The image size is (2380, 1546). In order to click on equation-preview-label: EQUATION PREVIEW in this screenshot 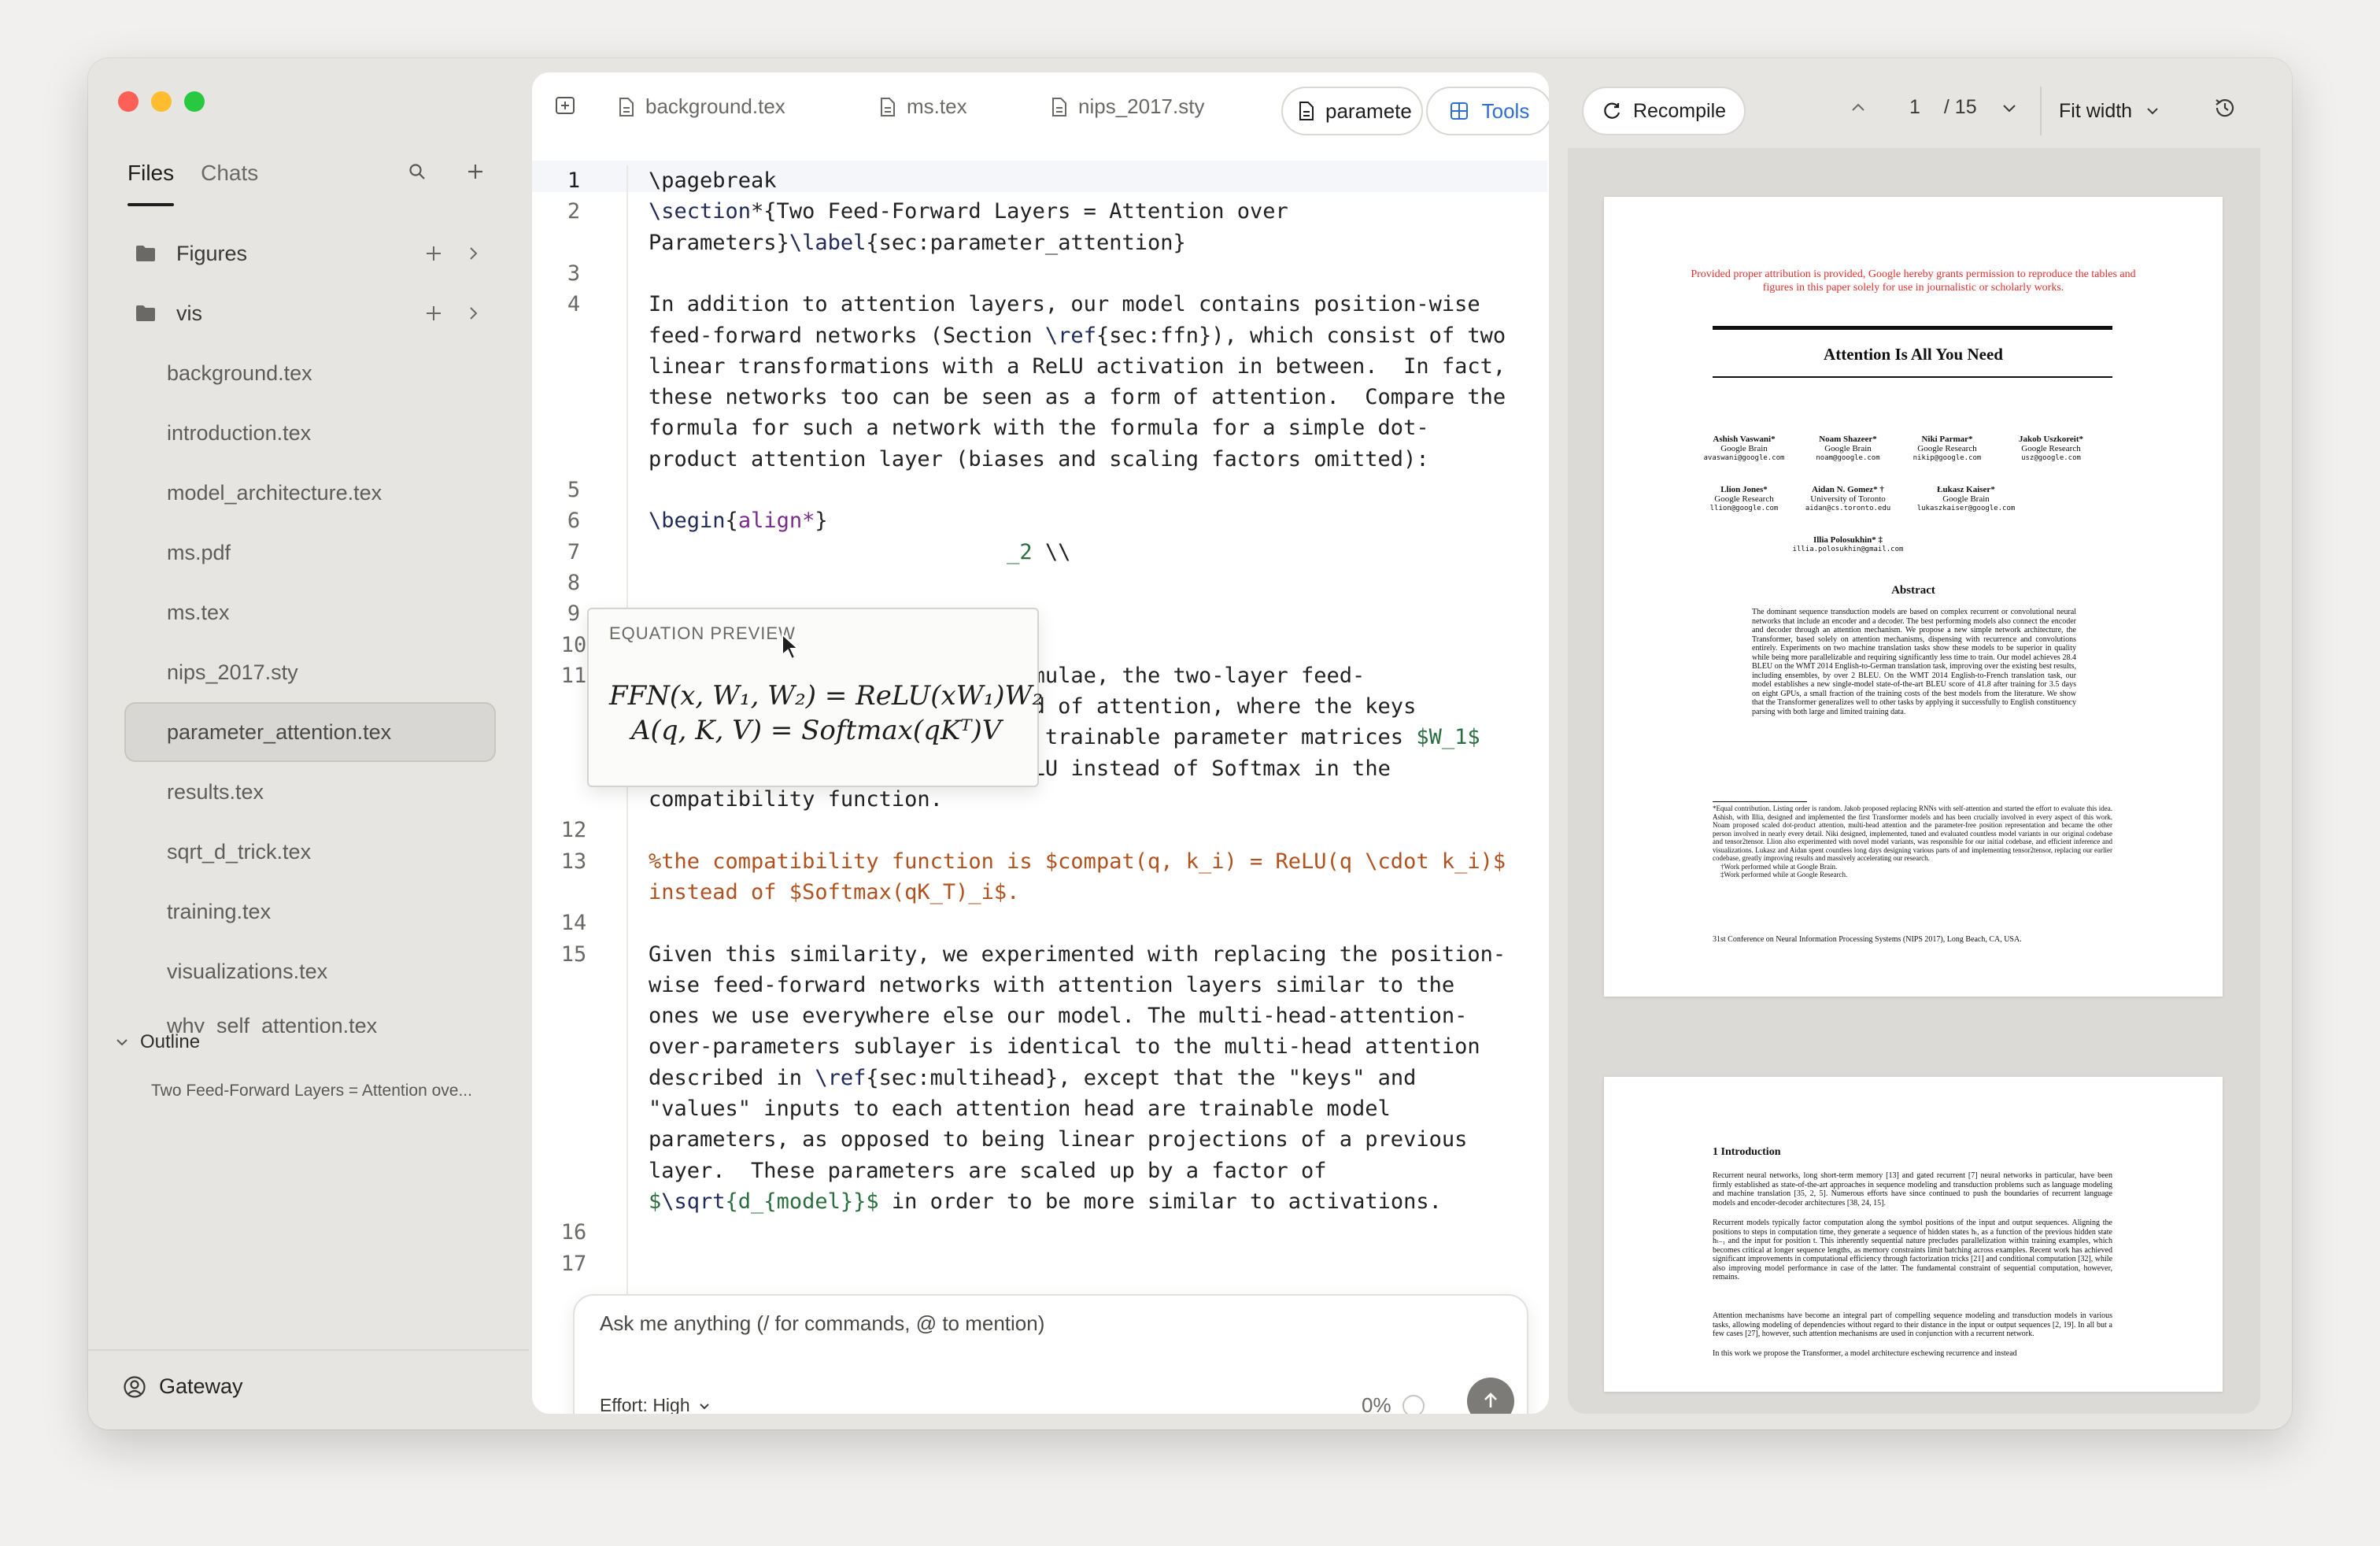, I will do `click(702, 633)`.